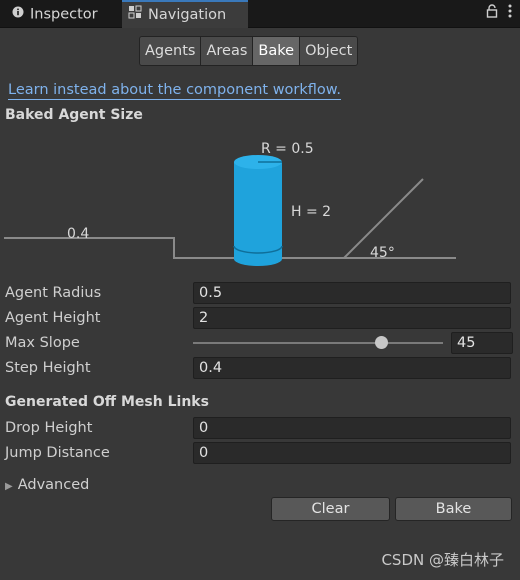 The image size is (520, 580). I want to click on tab-object: Object, so click(329, 51).